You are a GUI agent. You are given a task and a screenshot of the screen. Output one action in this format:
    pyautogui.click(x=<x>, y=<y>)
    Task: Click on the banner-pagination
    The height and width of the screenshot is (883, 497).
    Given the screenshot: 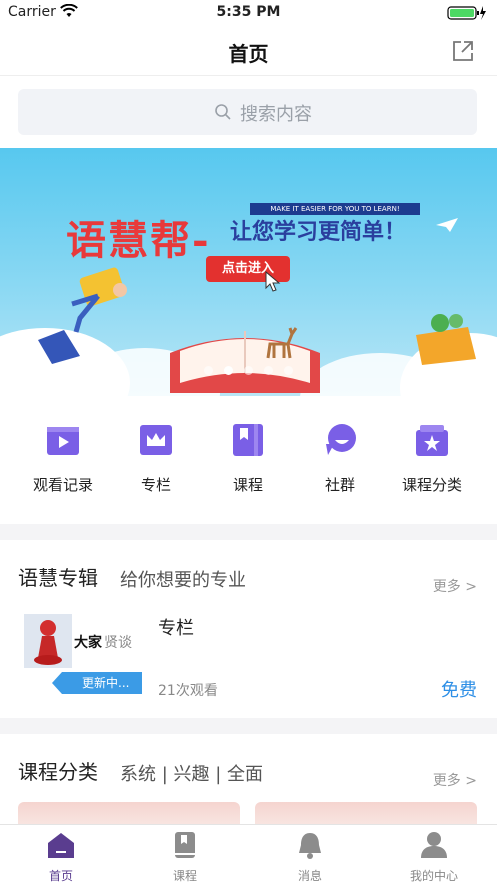 What is the action you would take?
    pyautogui.click(x=249, y=371)
    